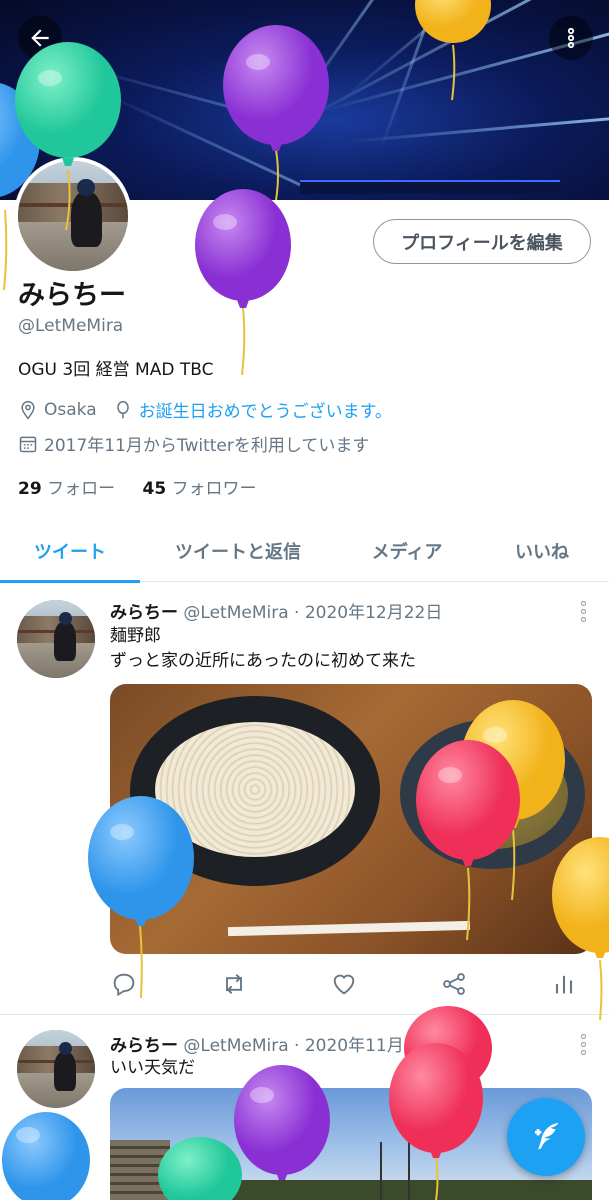 This screenshot has height=1200, width=609. Describe the element at coordinates (28, 409) in the screenshot. I see `location-pin-icon` at that location.